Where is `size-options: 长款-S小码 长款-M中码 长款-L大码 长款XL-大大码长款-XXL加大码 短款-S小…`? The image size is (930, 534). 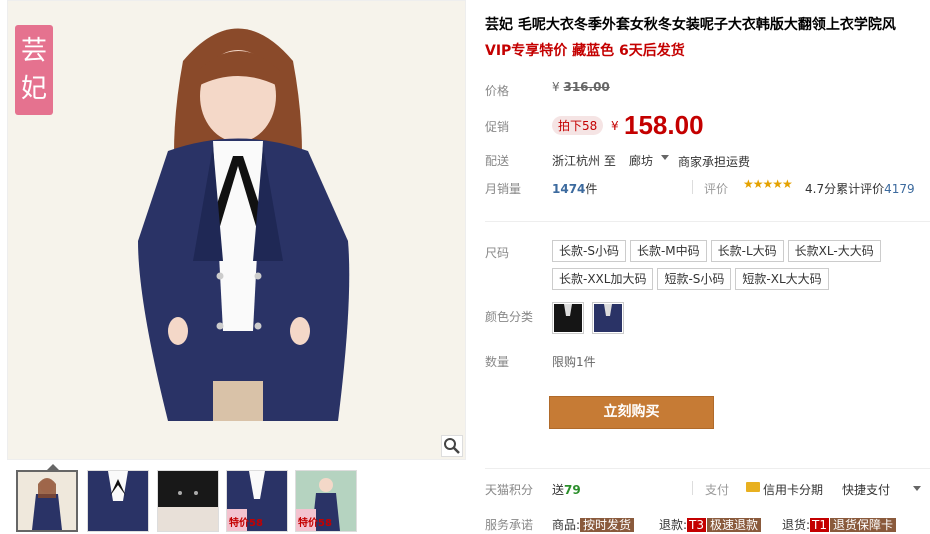
size-options: 长款-S小码 长款-M中码 长款-L大码 长款XL-大大码长款-XXL加大码 短款-S小… is located at coordinates (737, 268).